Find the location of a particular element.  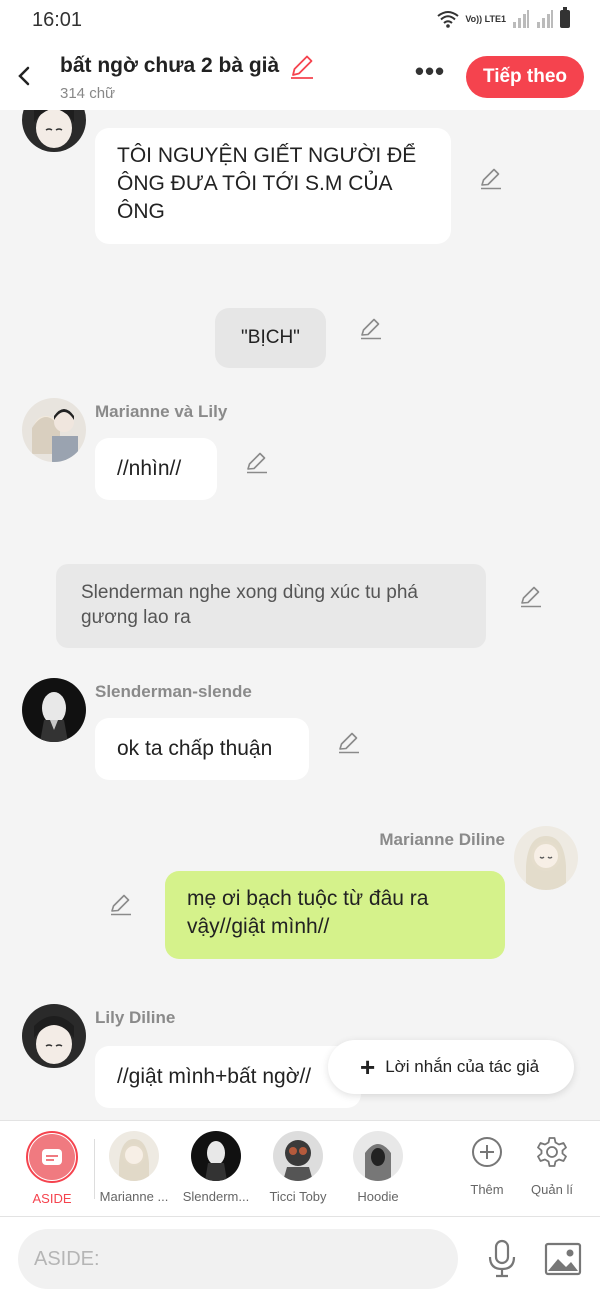

character-ticci-toby: Ticci Toby is located at coordinates (298, 1167).